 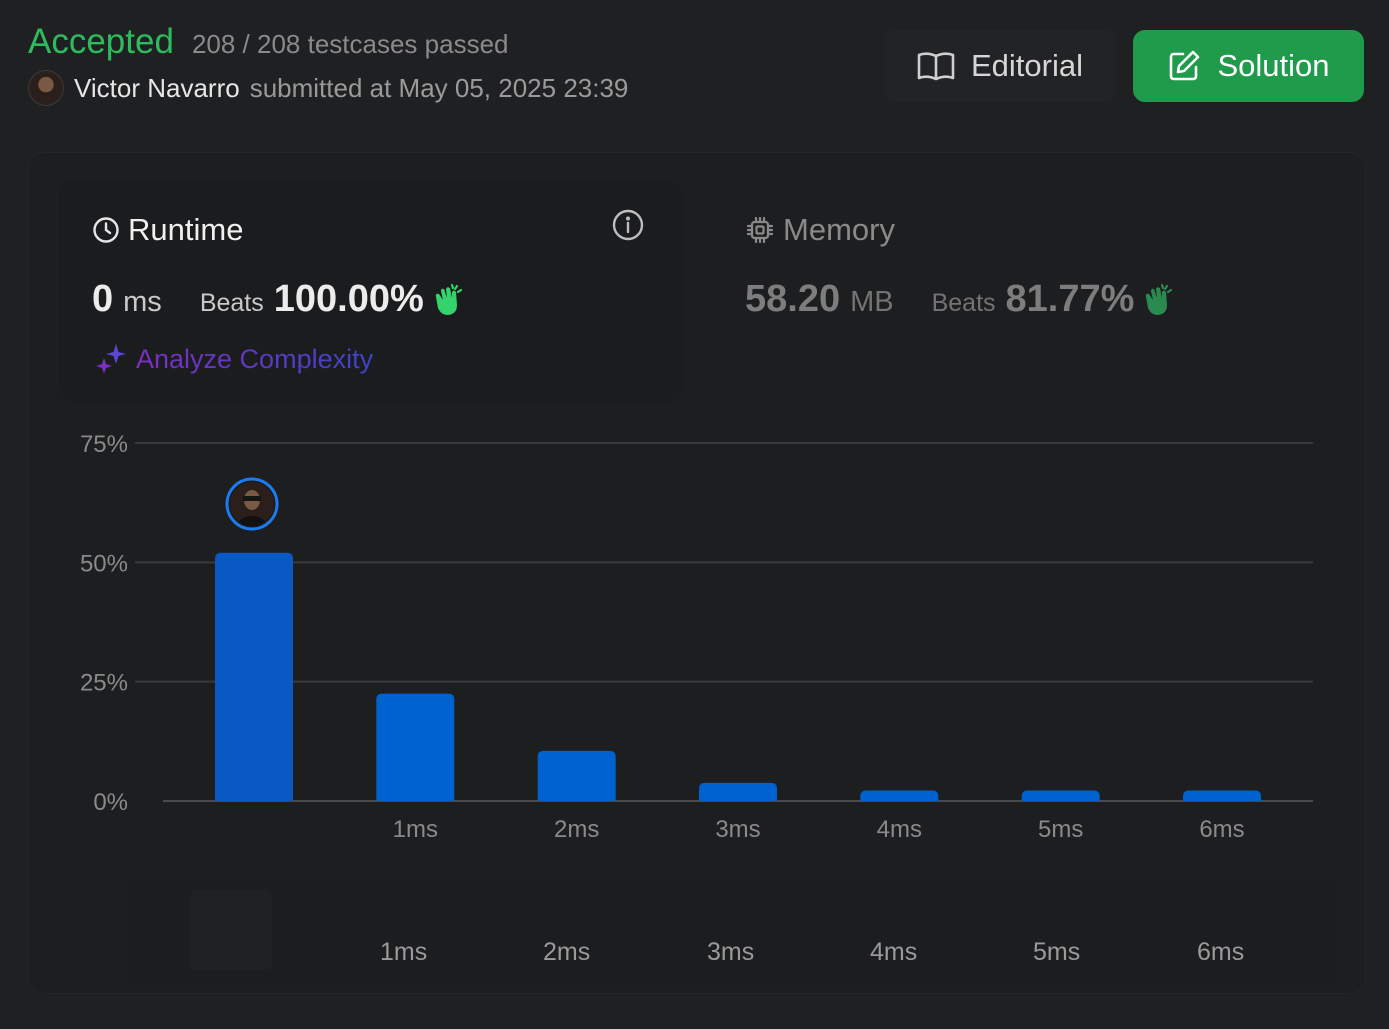 I want to click on overview-label: 2ms, so click(x=567, y=952).